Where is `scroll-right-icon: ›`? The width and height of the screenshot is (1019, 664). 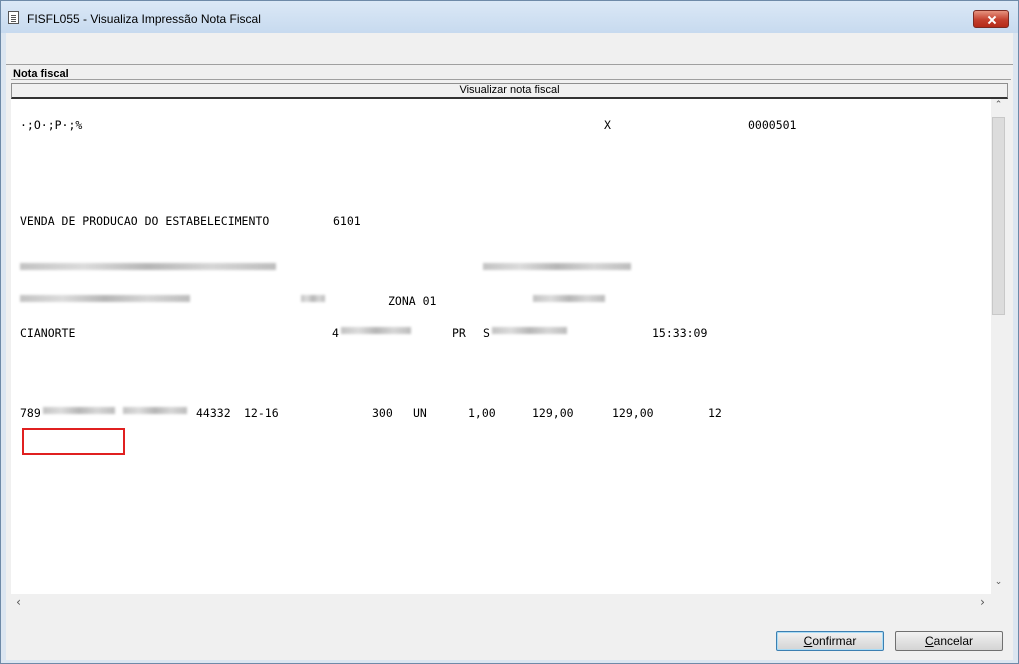
scroll-right-icon: › is located at coordinates (982, 602).